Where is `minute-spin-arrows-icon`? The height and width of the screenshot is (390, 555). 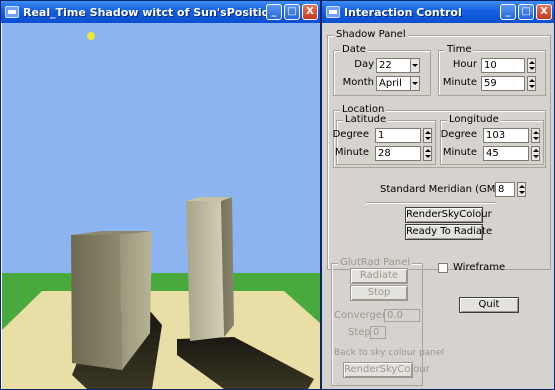 minute-spin-arrows-icon is located at coordinates (531, 83).